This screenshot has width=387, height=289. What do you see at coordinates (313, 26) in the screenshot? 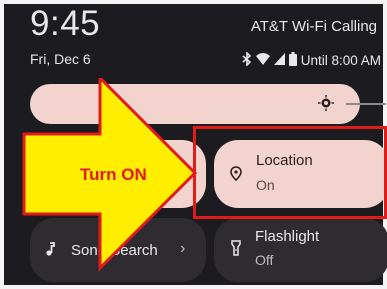
I see `carrier-label: AT&T Wi-Fi Calling` at bounding box center [313, 26].